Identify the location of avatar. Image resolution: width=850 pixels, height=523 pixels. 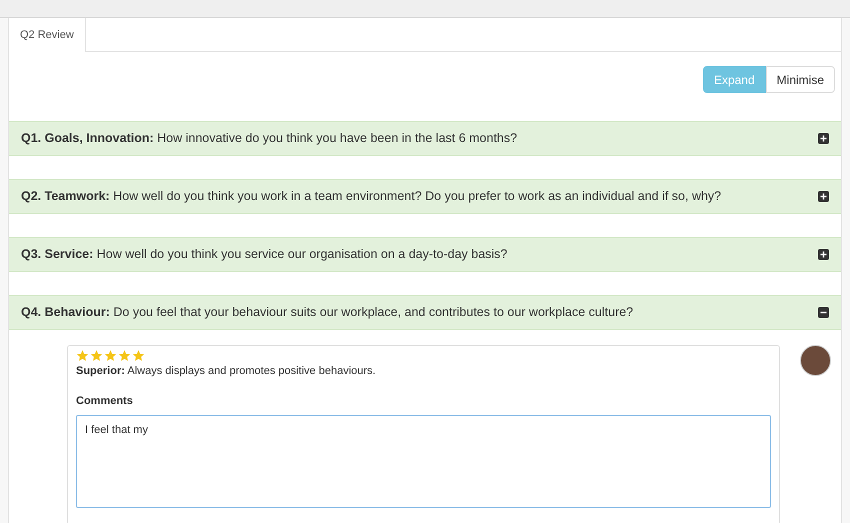
(815, 360).